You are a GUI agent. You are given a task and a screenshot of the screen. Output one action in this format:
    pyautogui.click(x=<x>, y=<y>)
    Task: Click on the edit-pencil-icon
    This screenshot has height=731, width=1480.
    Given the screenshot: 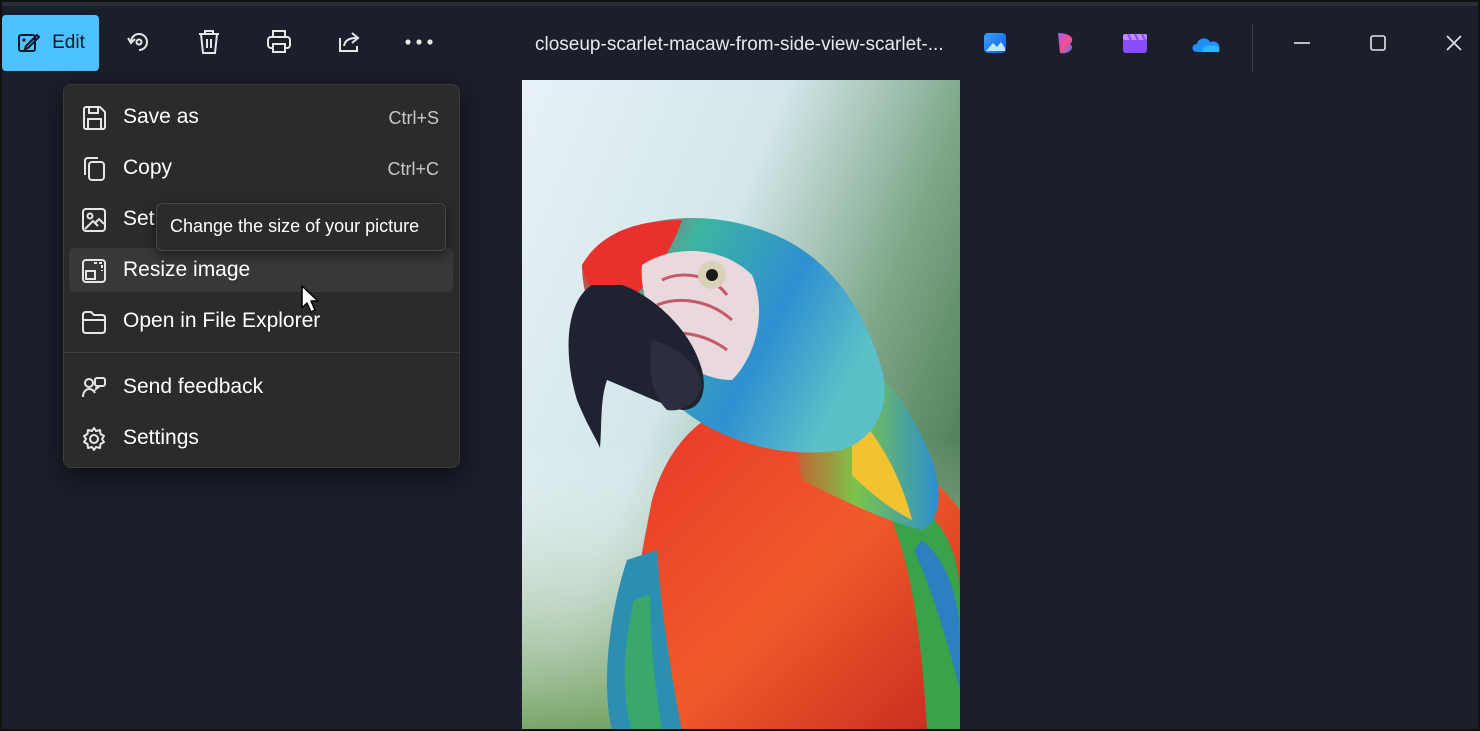 What is the action you would take?
    pyautogui.click(x=29, y=42)
    